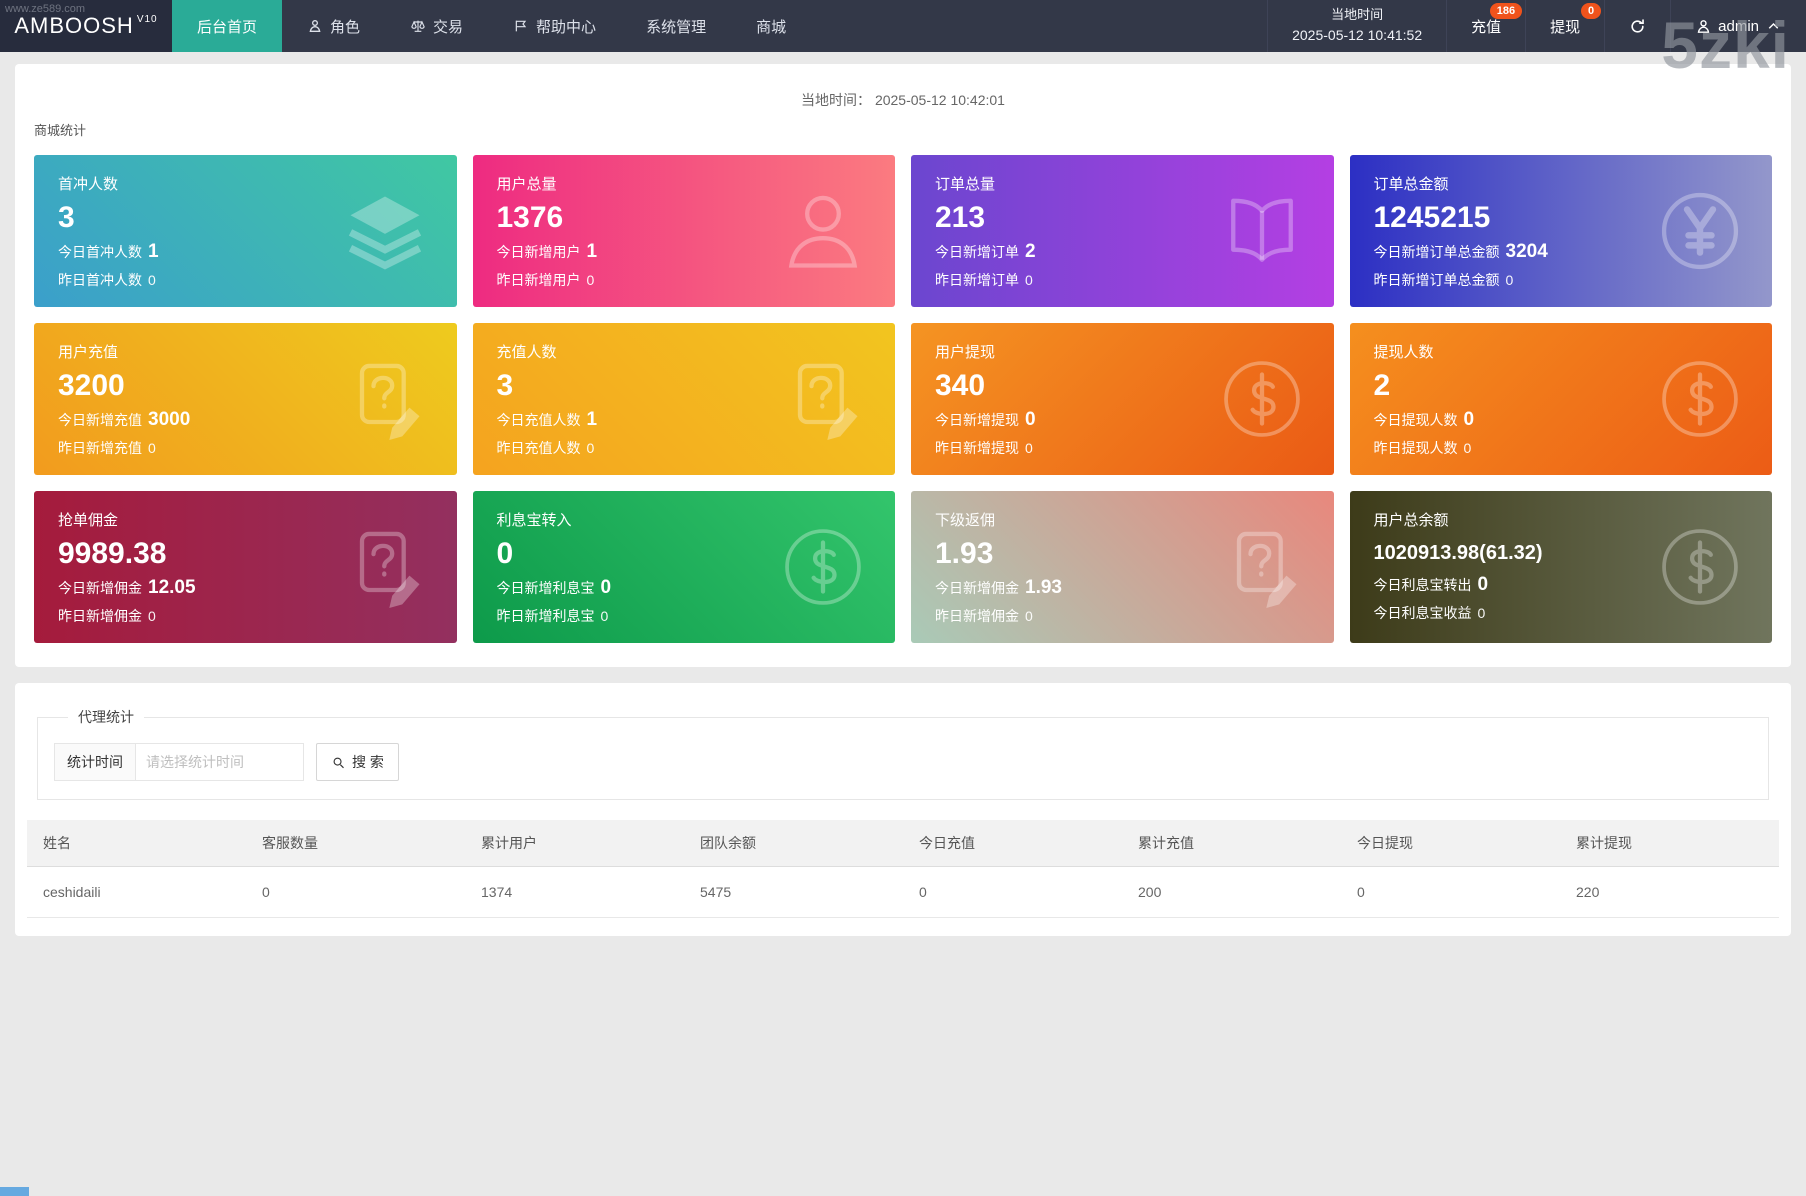  I want to click on local-time-value: 2025-05-12 10:41:52, so click(1357, 35).